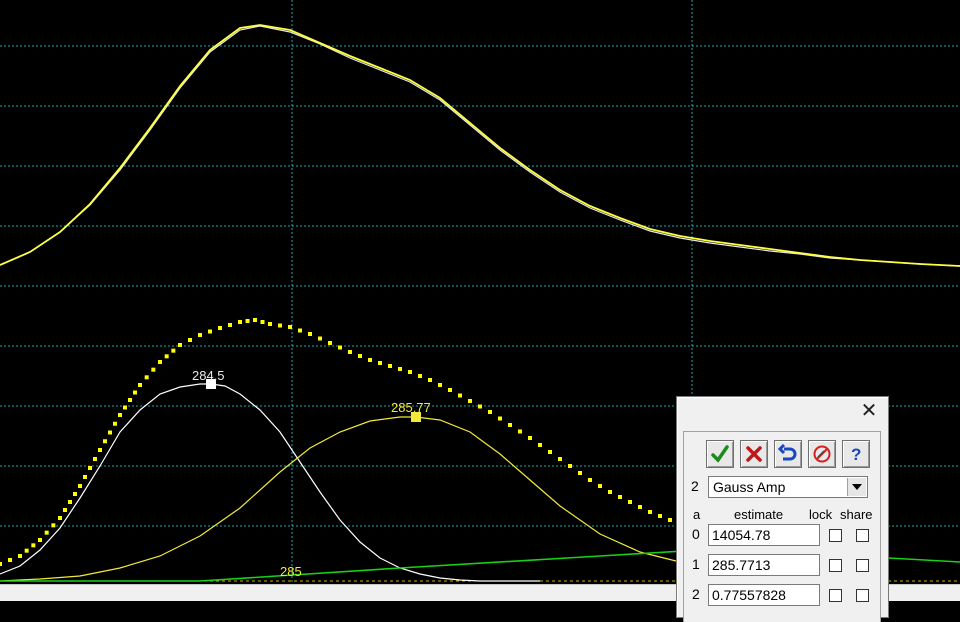 Image resolution: width=960 pixels, height=622 pixels. I want to click on help-icon: ?, so click(856, 454).